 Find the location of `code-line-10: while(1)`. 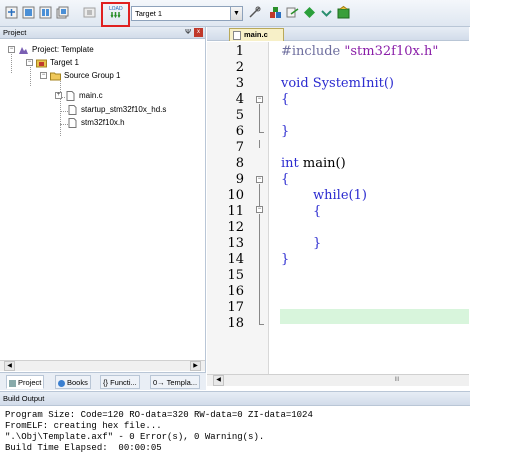

code-line-10: while(1) is located at coordinates (340, 195).